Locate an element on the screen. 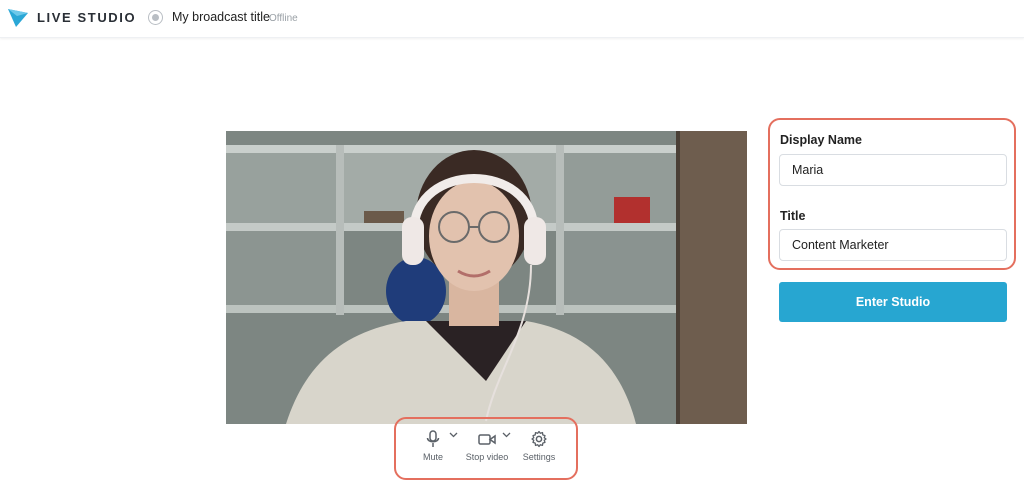 The width and height of the screenshot is (1024, 501). status-dot-icon is located at coordinates (155, 17).